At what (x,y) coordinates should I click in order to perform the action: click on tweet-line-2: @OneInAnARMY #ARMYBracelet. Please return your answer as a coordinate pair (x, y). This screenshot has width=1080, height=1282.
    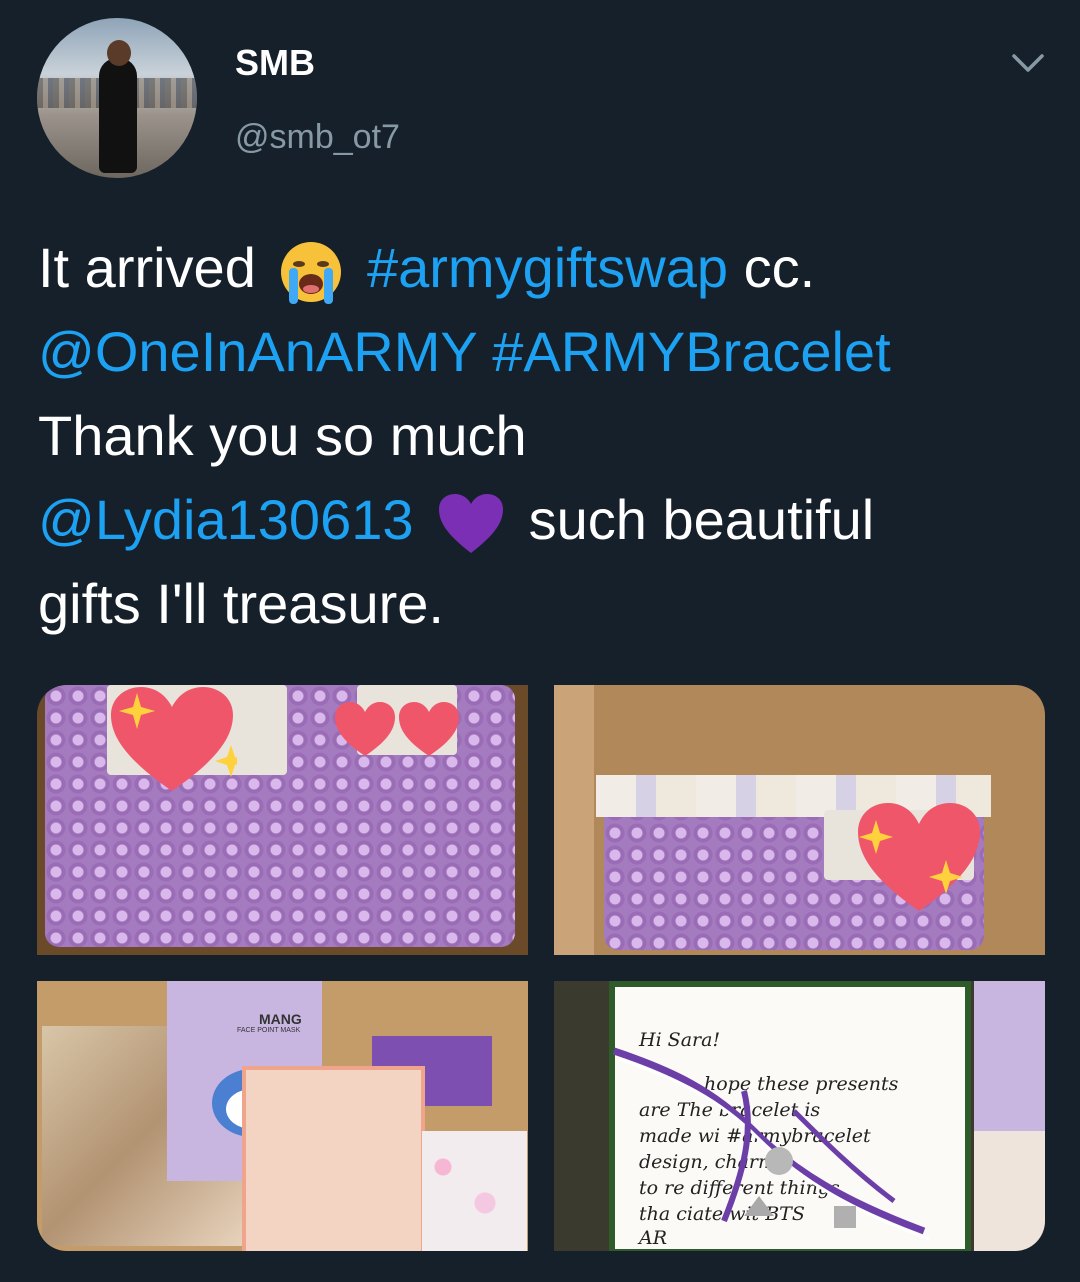
    Looking at the image, I should click on (543, 352).